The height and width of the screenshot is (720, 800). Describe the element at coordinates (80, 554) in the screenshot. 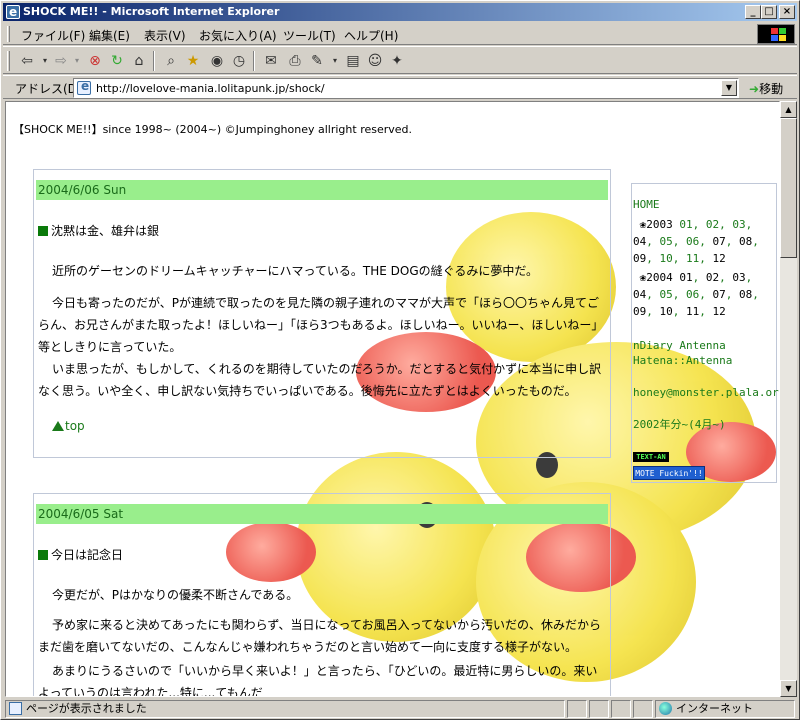

I see `entry-title: 今日は記念日` at that location.